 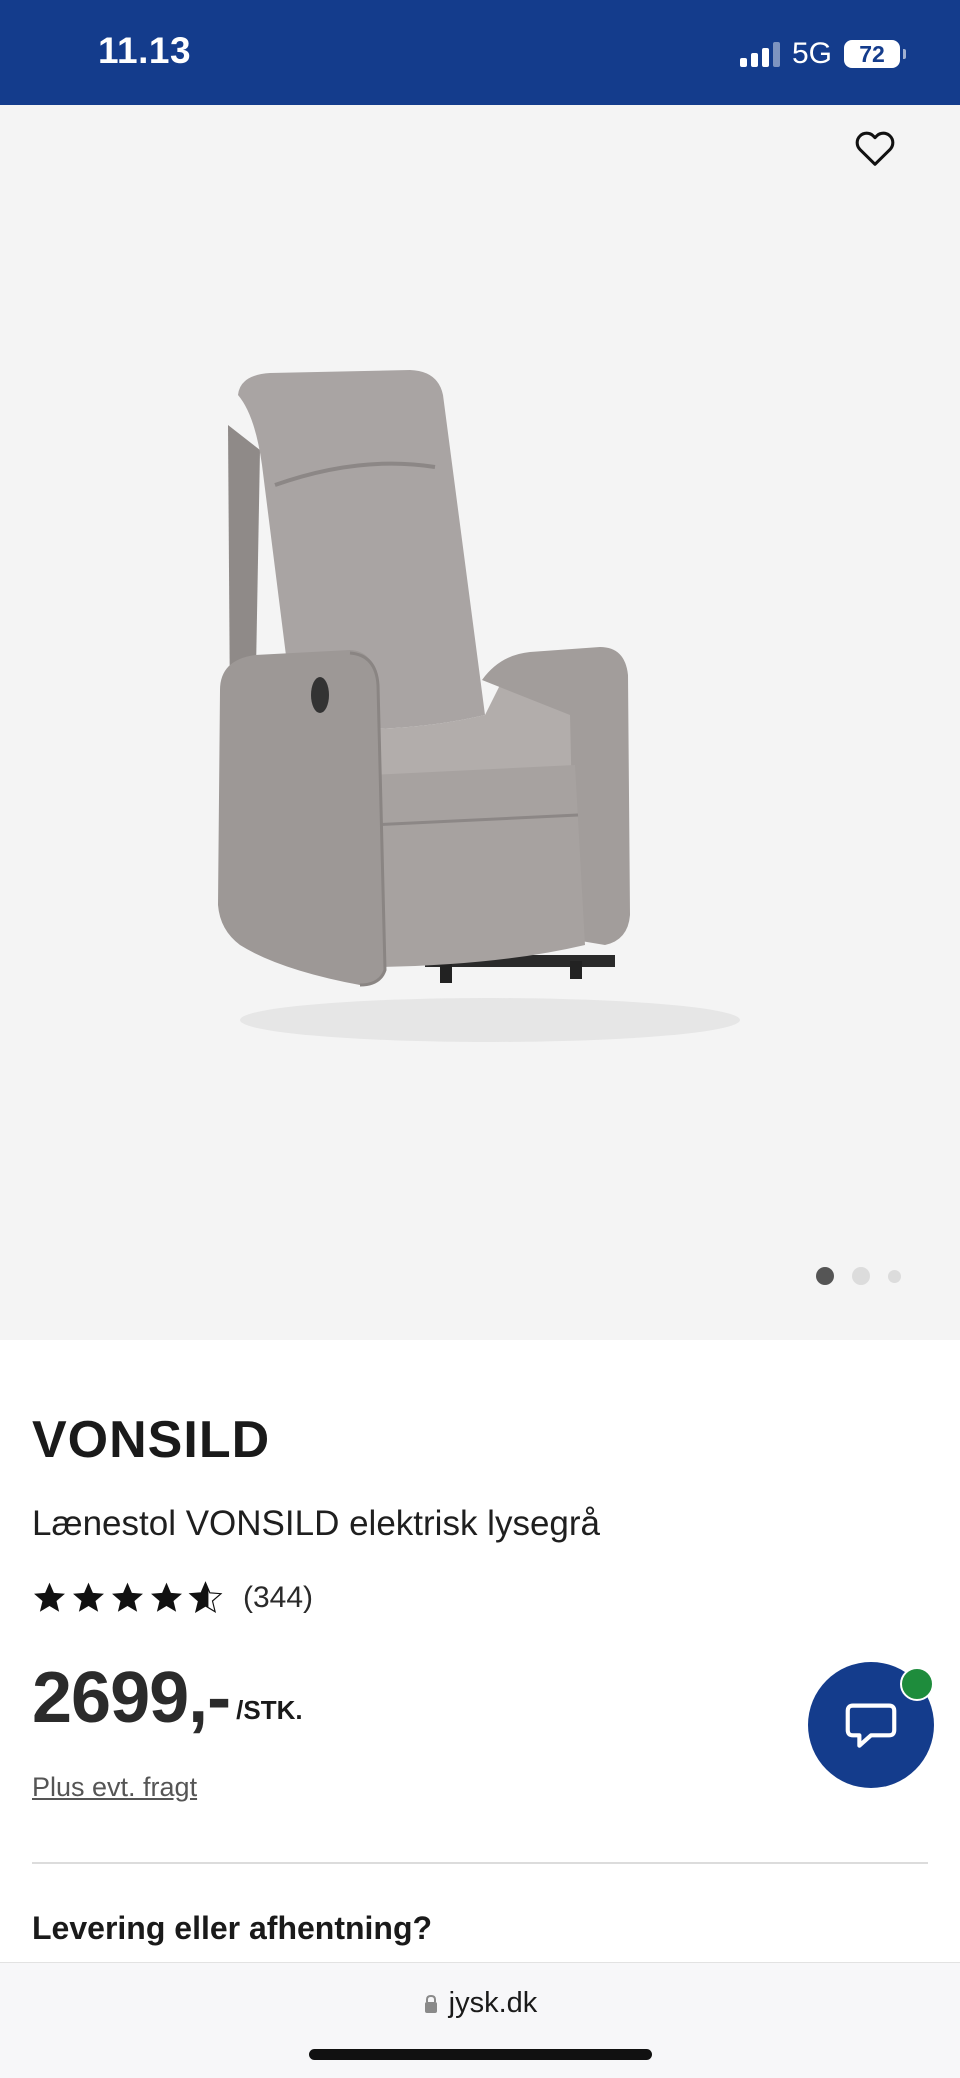 I want to click on chat-bubble-icon, so click(x=871, y=1725).